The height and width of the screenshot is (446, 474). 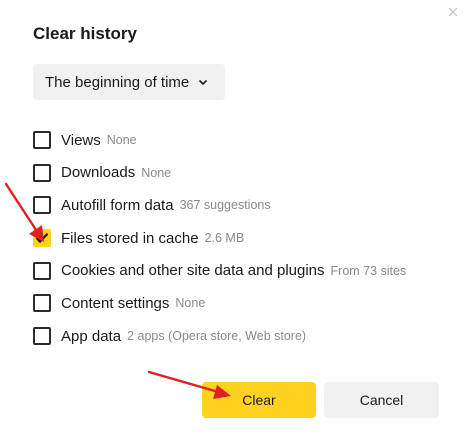 I want to click on cancel-button: Cancel, so click(x=381, y=400).